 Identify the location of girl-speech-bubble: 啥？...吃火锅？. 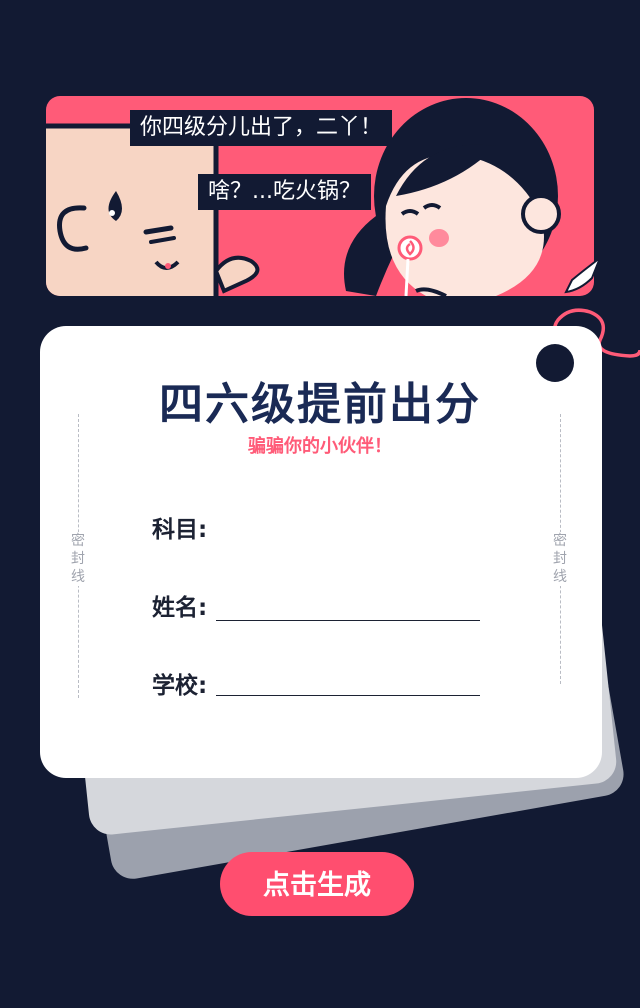
(284, 192).